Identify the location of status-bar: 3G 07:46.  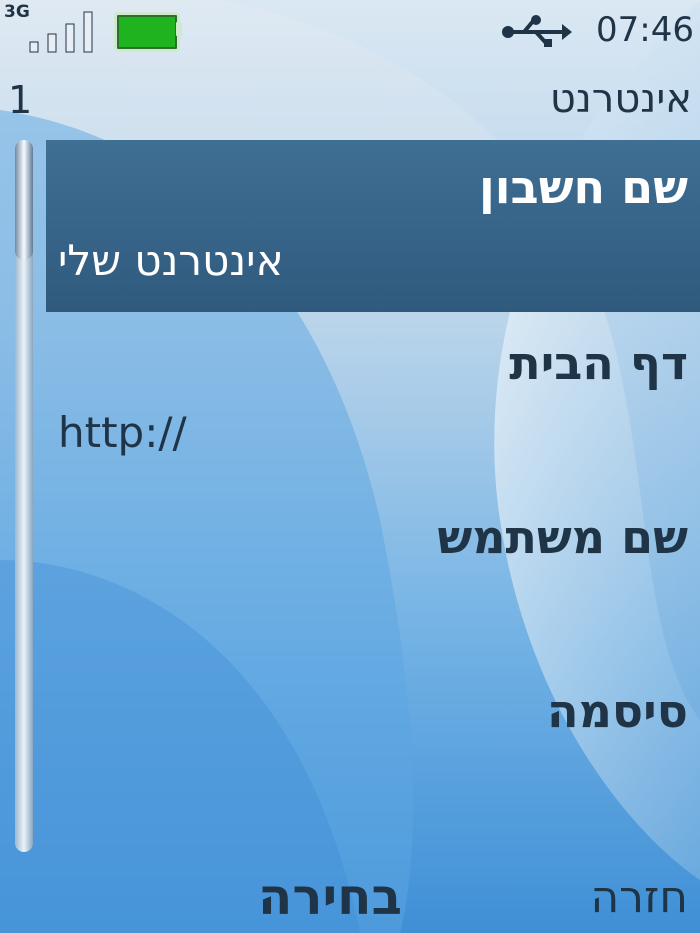
(350, 35).